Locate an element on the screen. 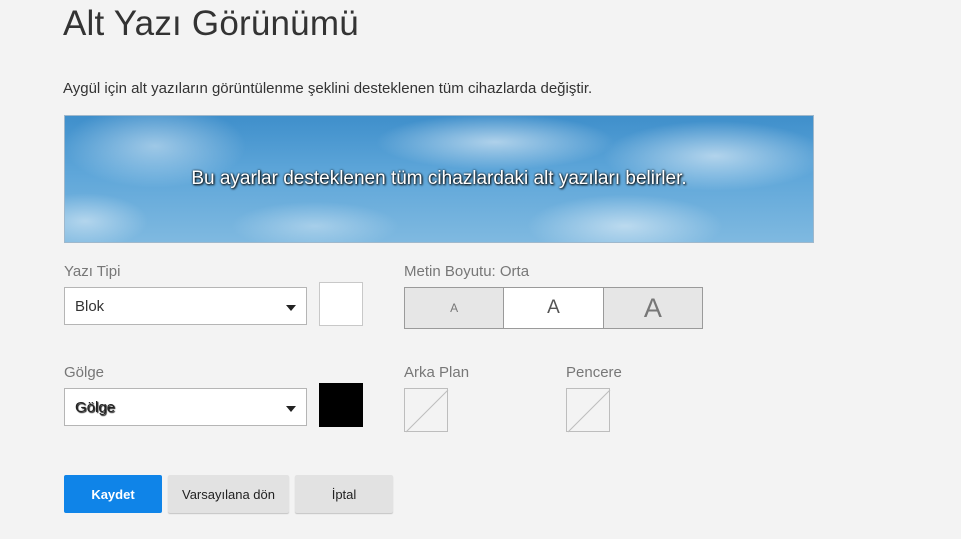  font-select-value: Blok is located at coordinates (90, 306).